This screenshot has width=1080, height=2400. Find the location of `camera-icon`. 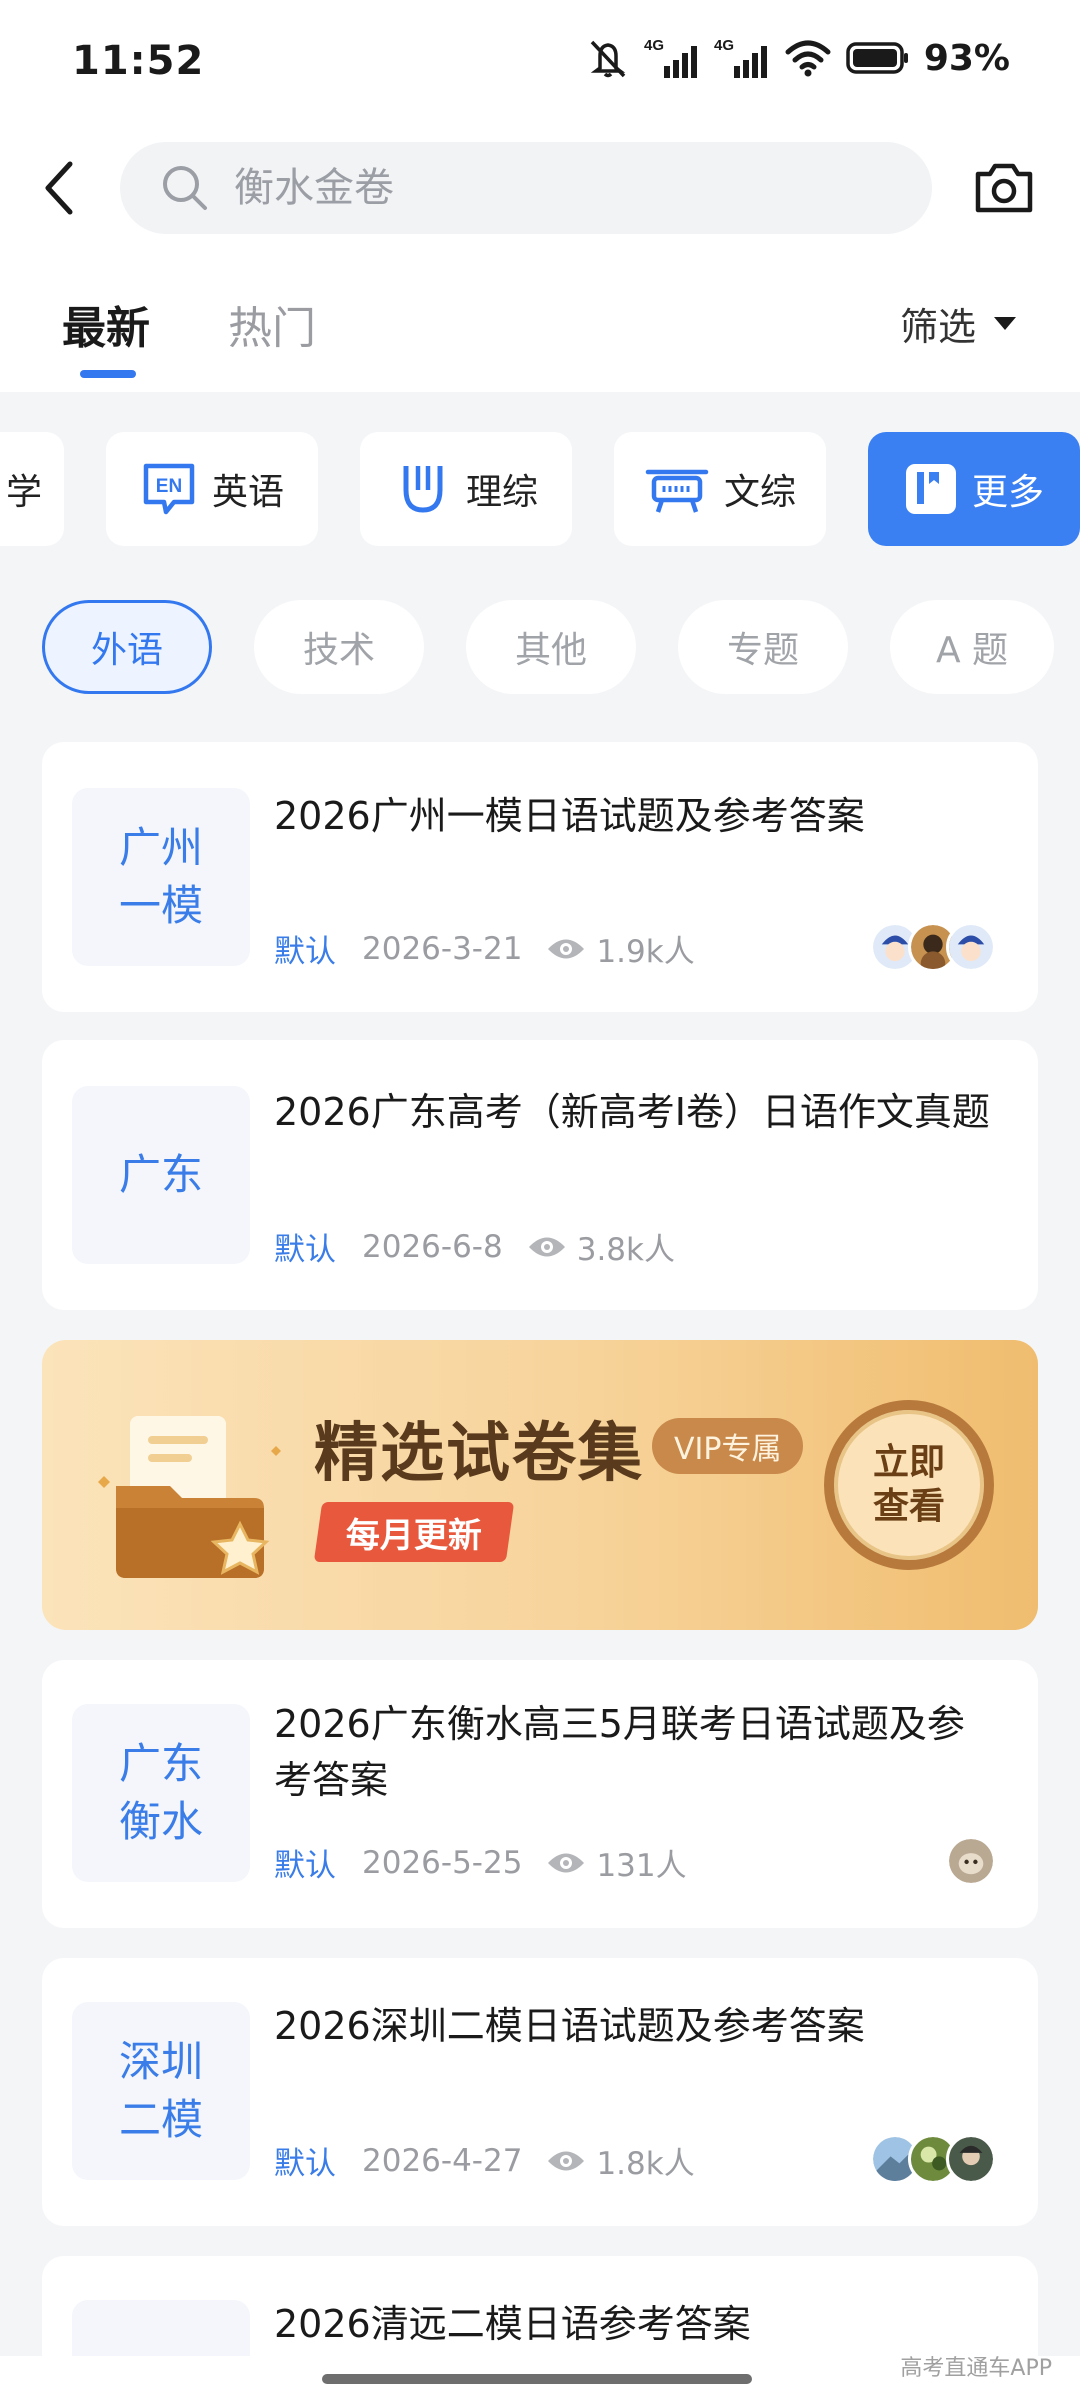

camera-icon is located at coordinates (1004, 188).